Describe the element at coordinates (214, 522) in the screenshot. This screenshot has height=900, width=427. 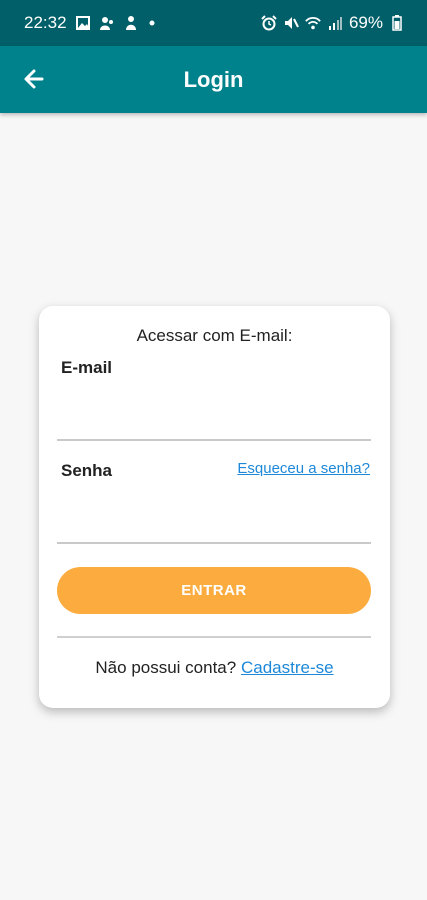
I see `password-field` at that location.